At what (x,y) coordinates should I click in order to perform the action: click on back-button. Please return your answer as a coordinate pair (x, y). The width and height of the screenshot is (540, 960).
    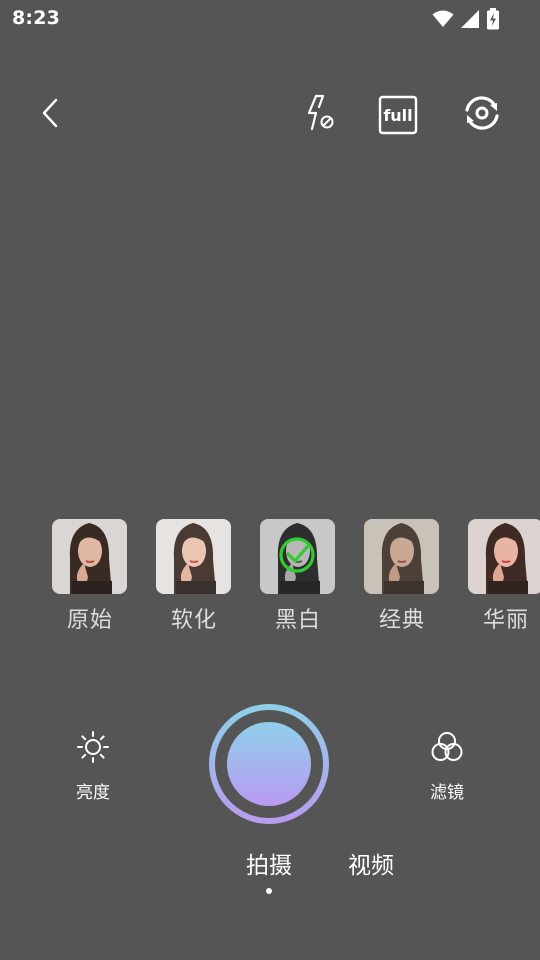
    Looking at the image, I should click on (51, 115).